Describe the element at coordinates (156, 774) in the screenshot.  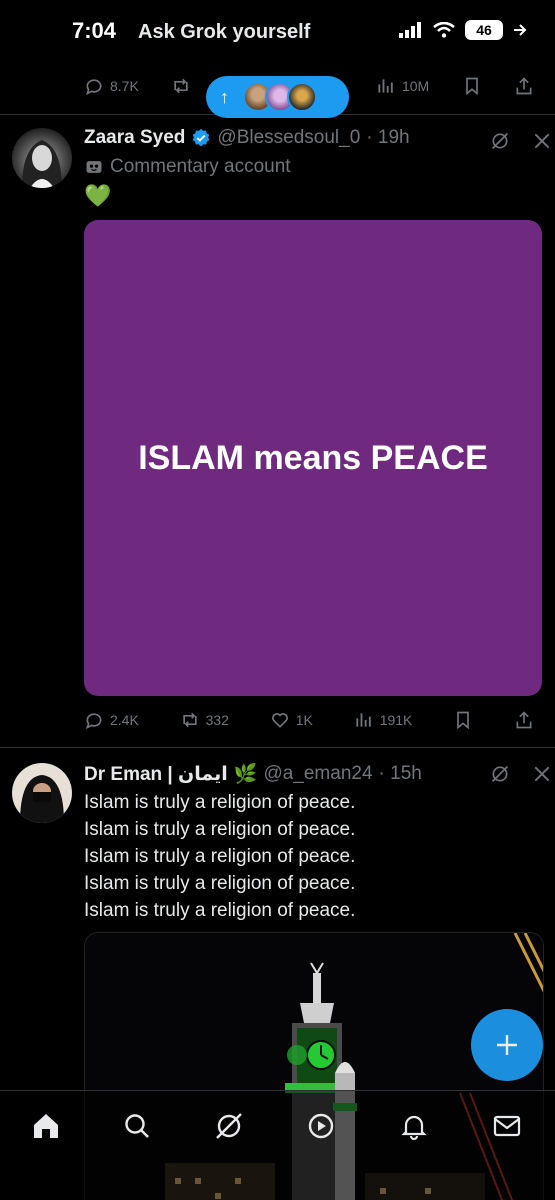
I see `author-name: Dr Eman | ايمان` at that location.